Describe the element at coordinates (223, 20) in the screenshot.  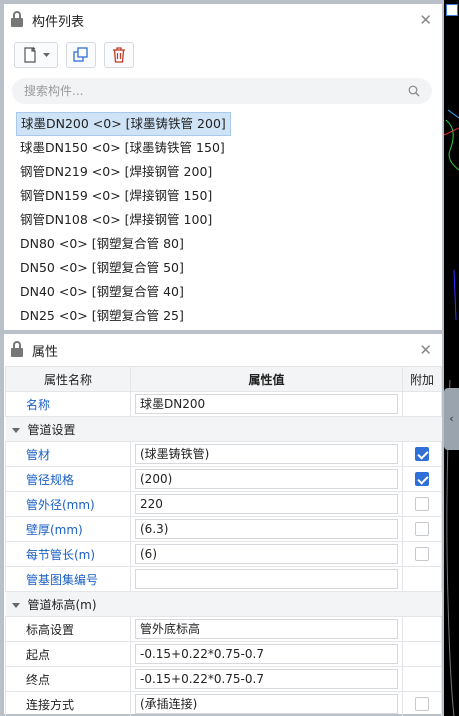
I see `component-panel-header: 构件列表 ✕` at that location.